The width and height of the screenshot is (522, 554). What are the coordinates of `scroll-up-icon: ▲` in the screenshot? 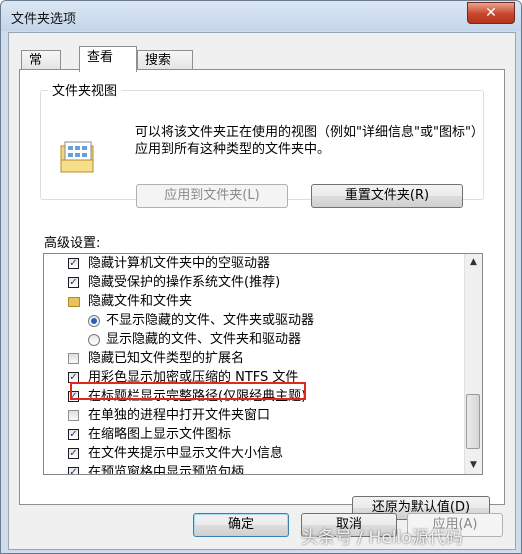 It's located at (473, 262).